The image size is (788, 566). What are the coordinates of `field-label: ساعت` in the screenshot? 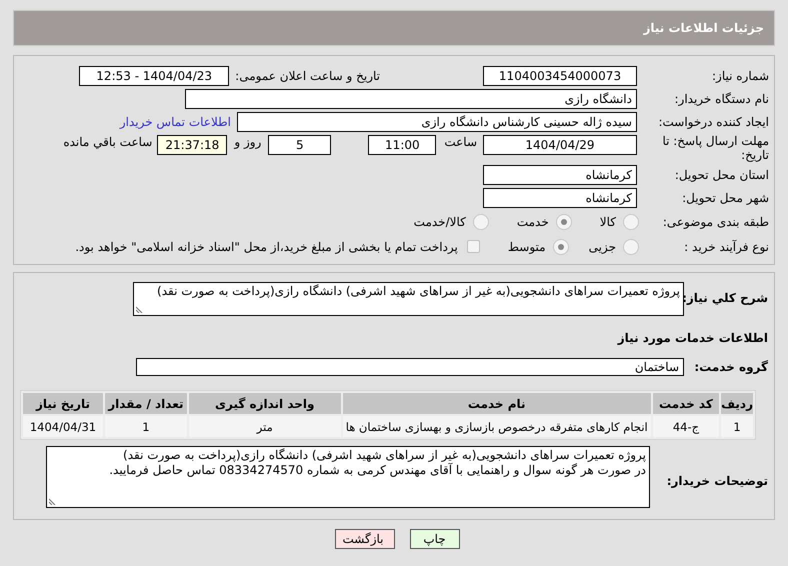 It's located at (460, 142).